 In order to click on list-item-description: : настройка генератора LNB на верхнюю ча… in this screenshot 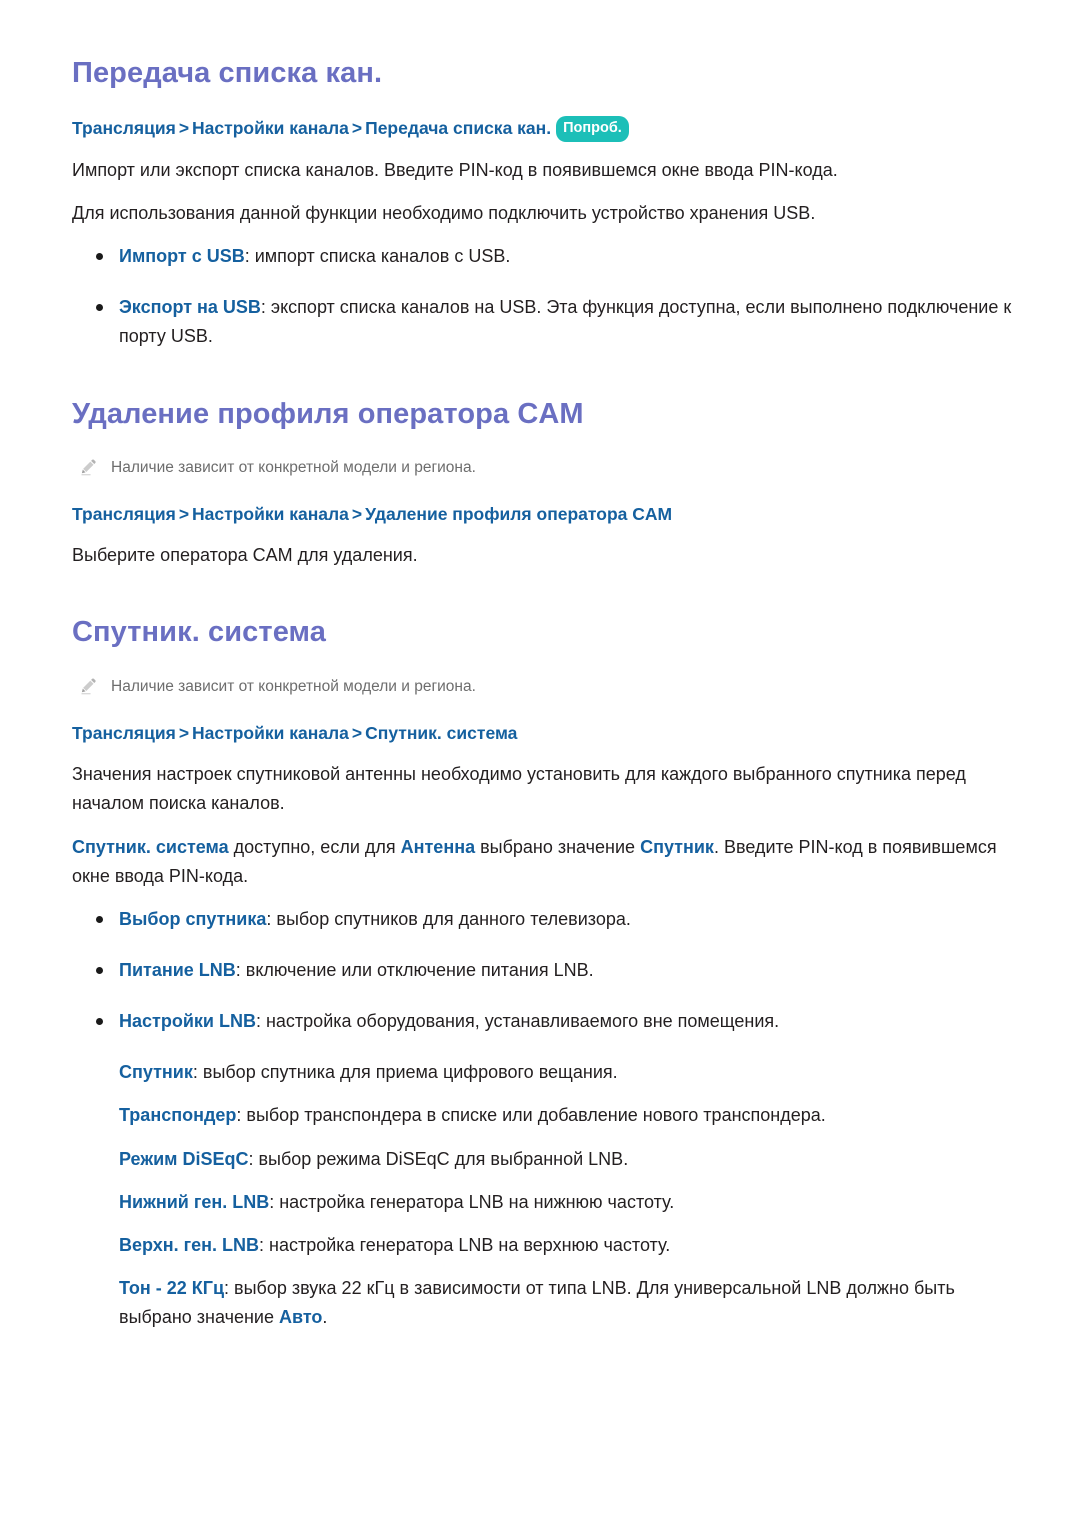, I will do `click(465, 1244)`.